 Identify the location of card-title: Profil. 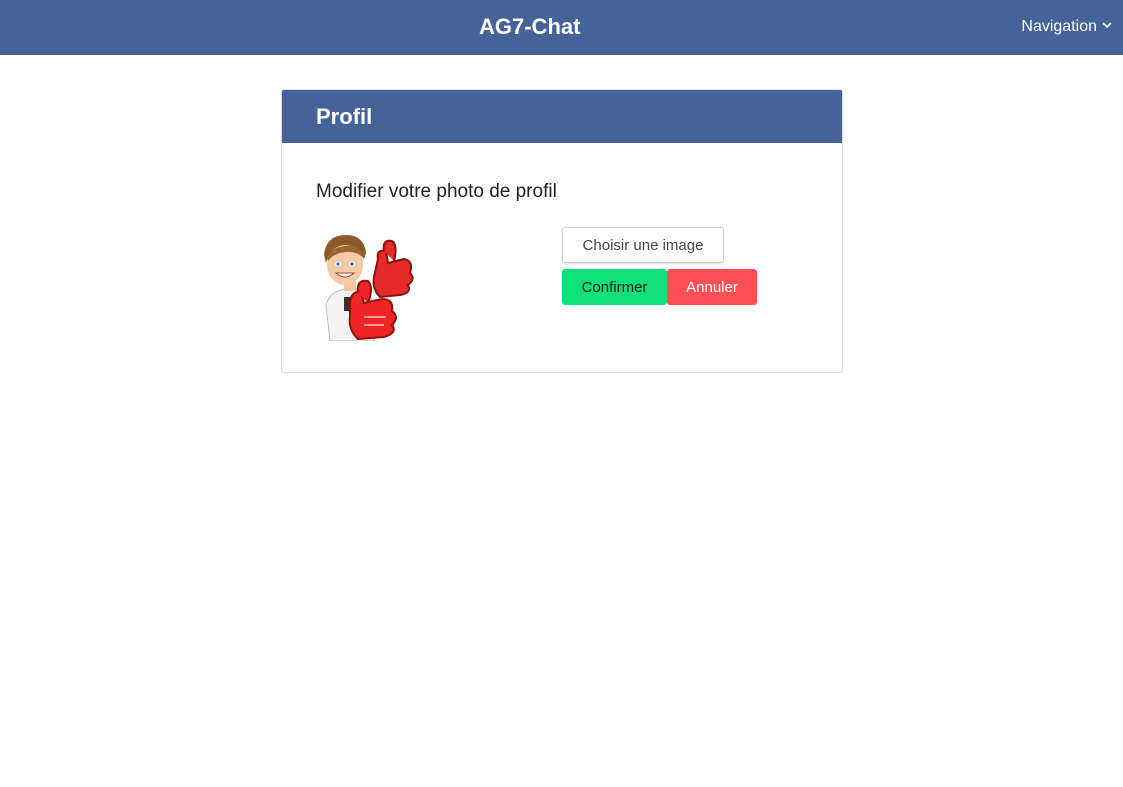
(344, 116).